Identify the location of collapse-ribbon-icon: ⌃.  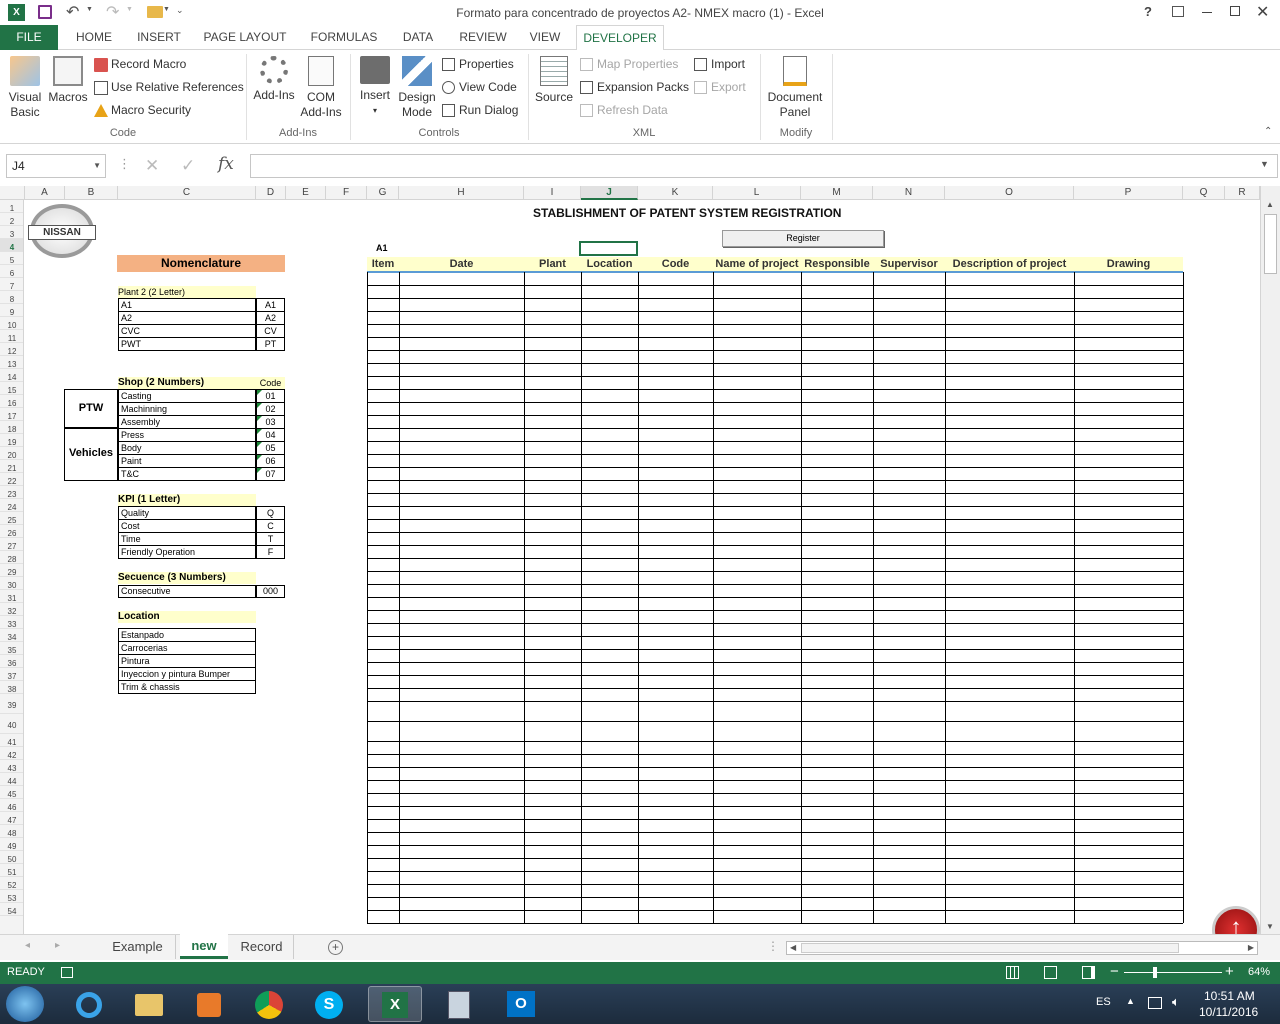
(1268, 131).